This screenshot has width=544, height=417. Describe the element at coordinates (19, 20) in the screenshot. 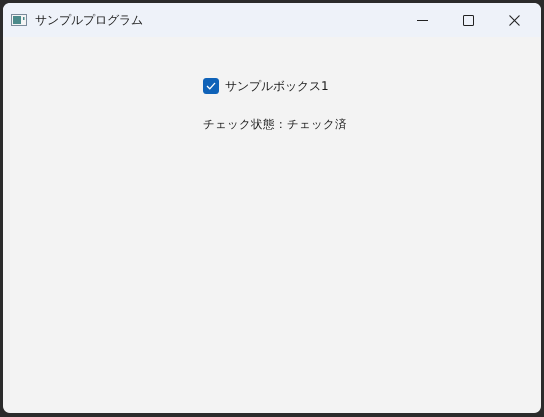

I see `app-icon` at that location.